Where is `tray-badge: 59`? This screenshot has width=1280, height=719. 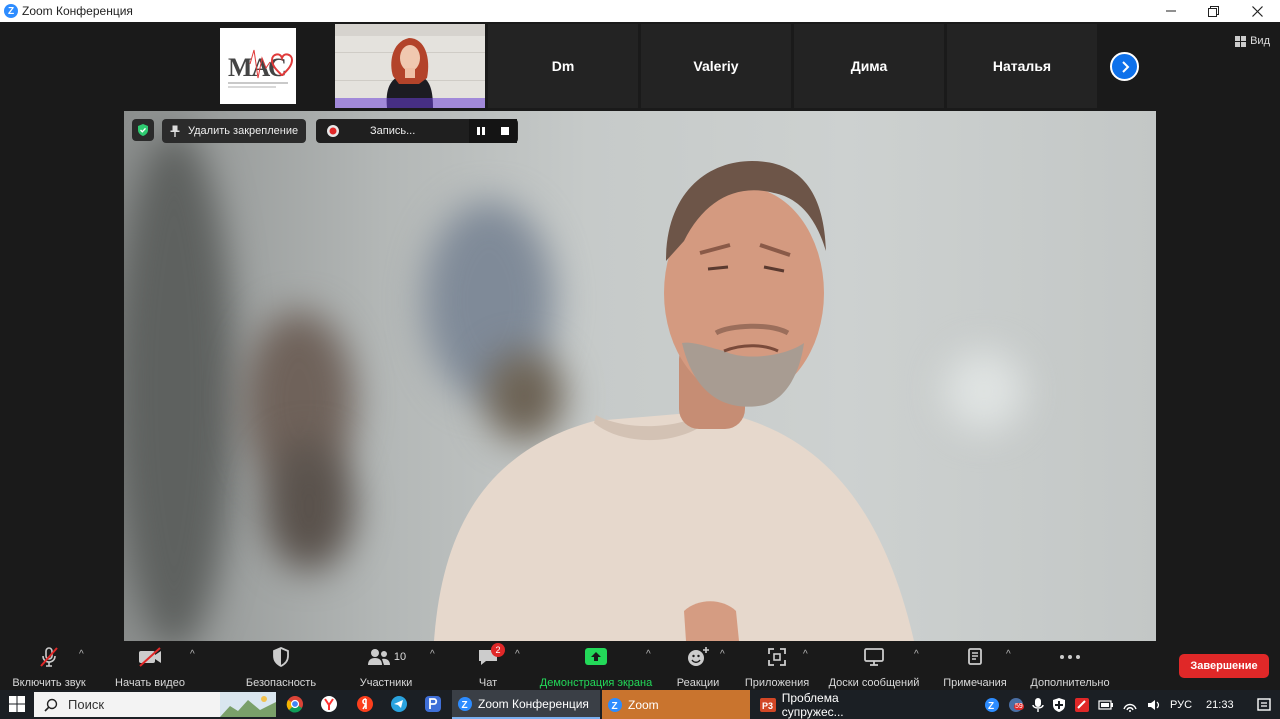 tray-badge: 59 is located at coordinates (1019, 706).